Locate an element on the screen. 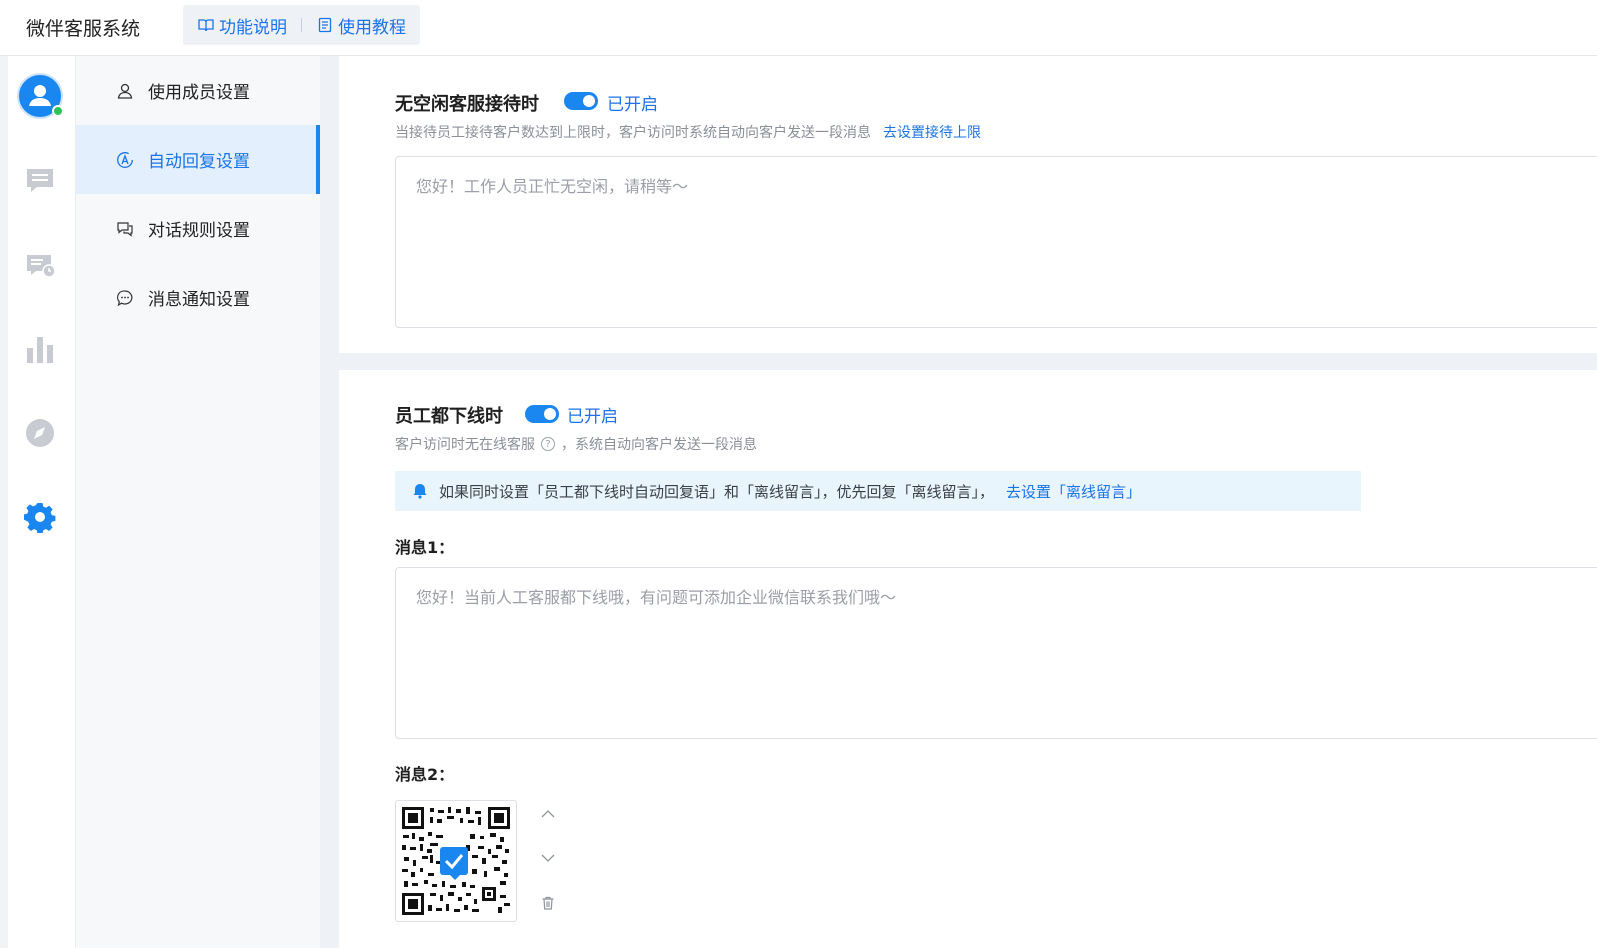 The width and height of the screenshot is (1597, 948). auto-reply-icon is located at coordinates (125, 159).